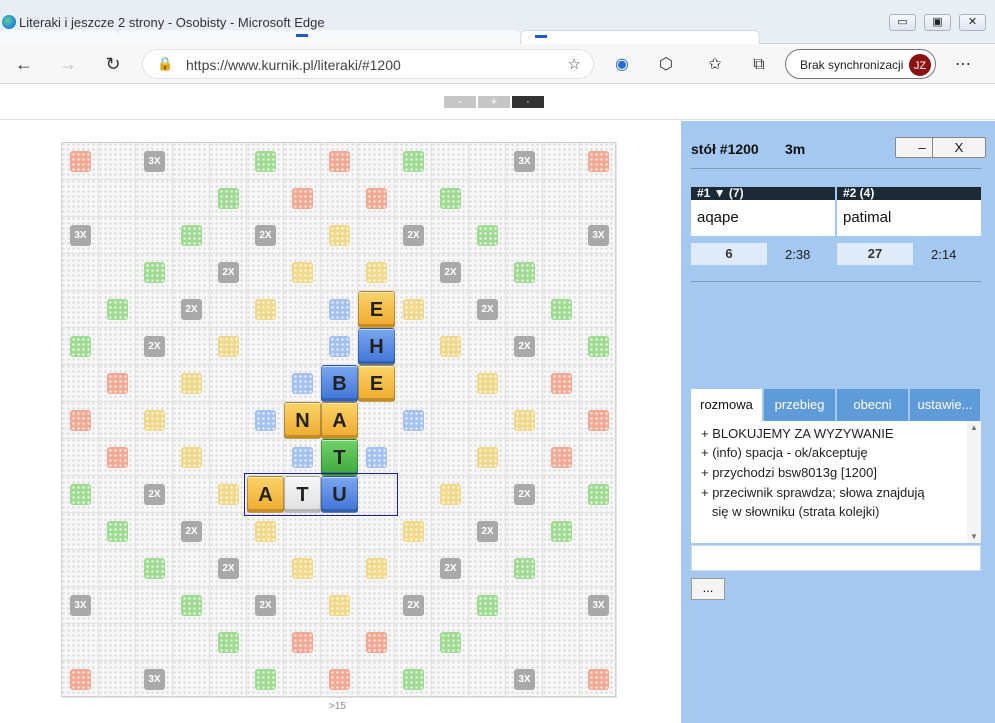 This screenshot has height=723, width=995. Describe the element at coordinates (727, 405) in the screenshot. I see `tab-rozmowa: rozmowa` at that location.